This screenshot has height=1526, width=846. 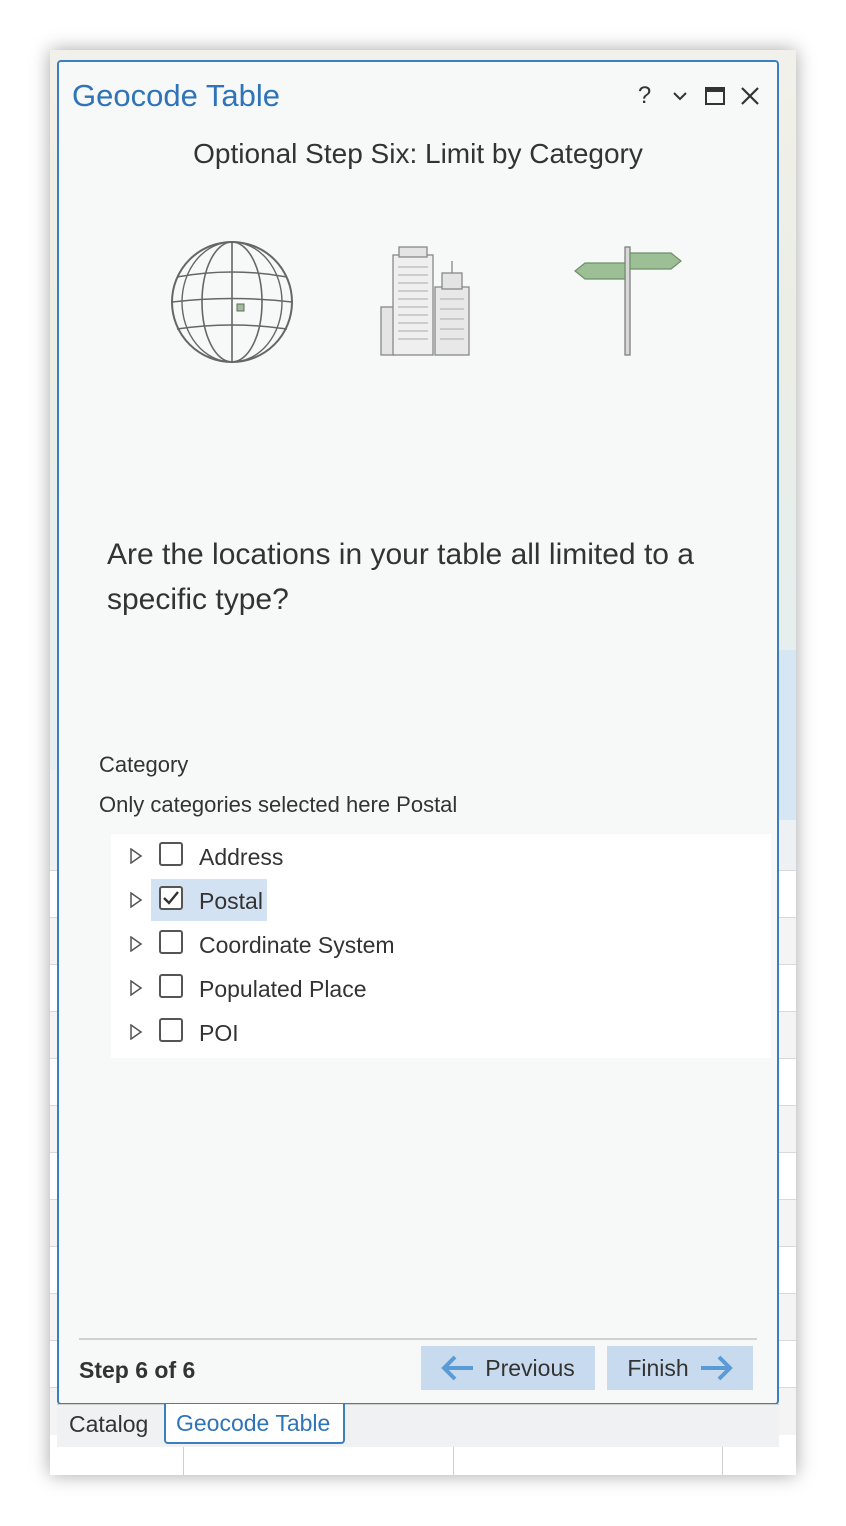 What do you see at coordinates (628, 301) in the screenshot?
I see `signpost-icon` at bounding box center [628, 301].